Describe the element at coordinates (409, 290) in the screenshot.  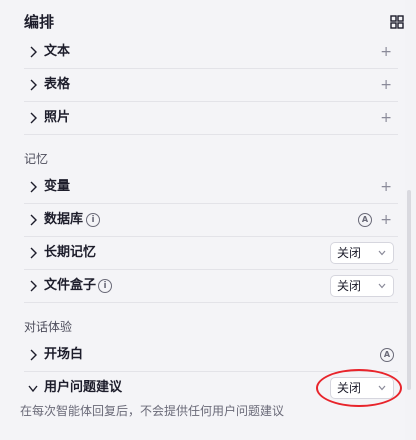
I see `scrollbar` at that location.